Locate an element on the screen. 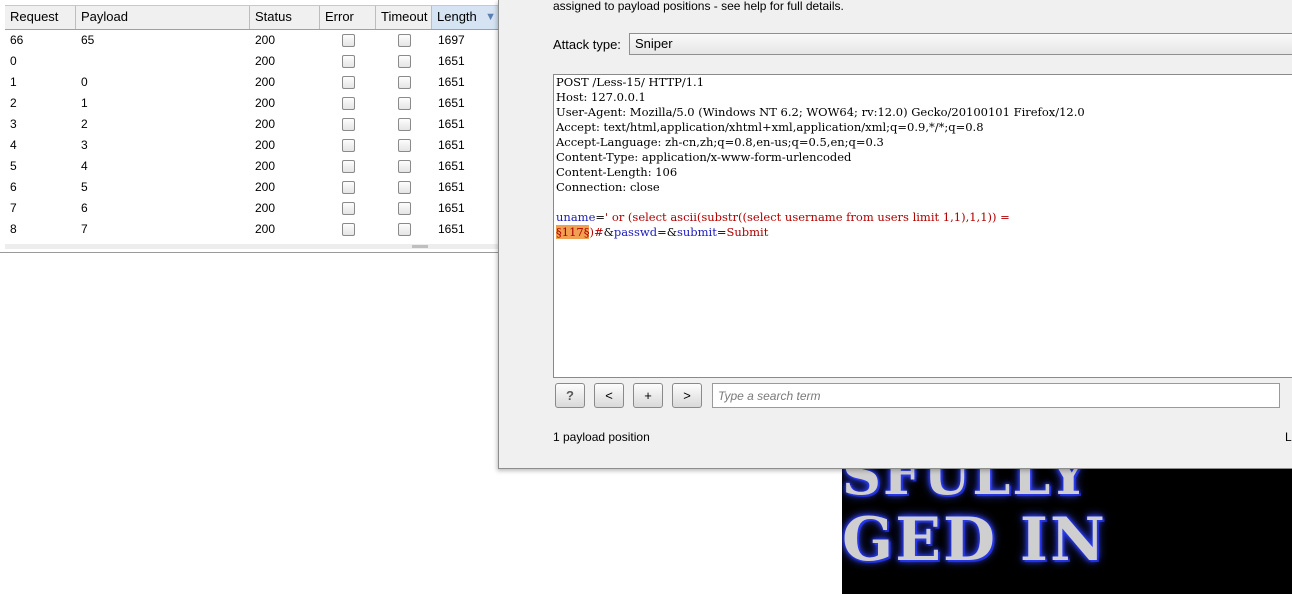 The height and width of the screenshot is (594, 1292). search-input is located at coordinates (996, 395).